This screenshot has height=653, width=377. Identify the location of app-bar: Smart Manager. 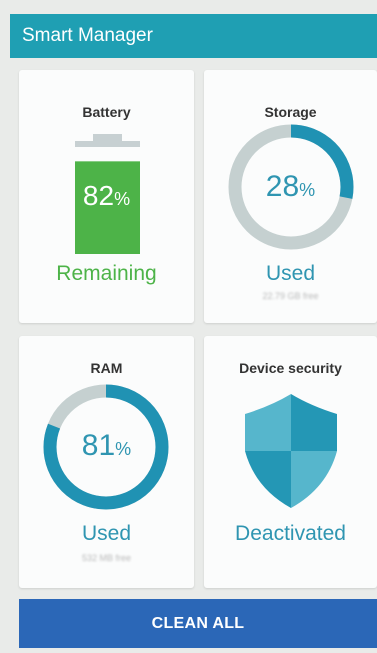
(193, 36).